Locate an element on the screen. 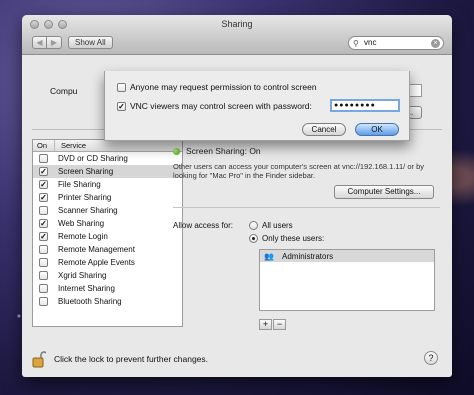 This screenshot has height=395, width=474. service-label: Bluetooth Sharing is located at coordinates (90, 301).